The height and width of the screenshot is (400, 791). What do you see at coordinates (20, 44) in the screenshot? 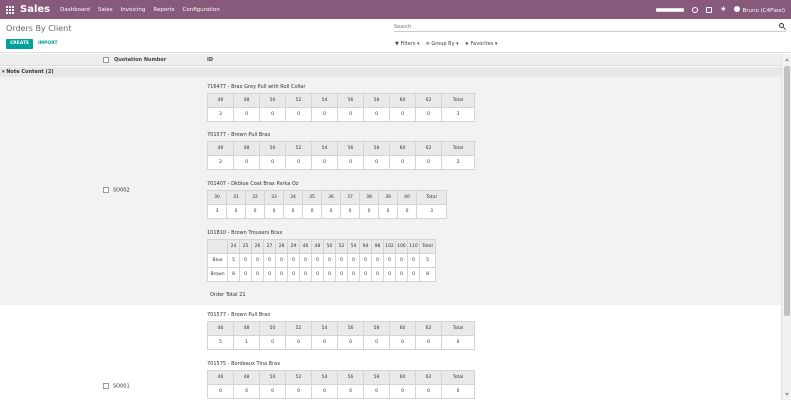
I see `create-button: CREATE` at bounding box center [20, 44].